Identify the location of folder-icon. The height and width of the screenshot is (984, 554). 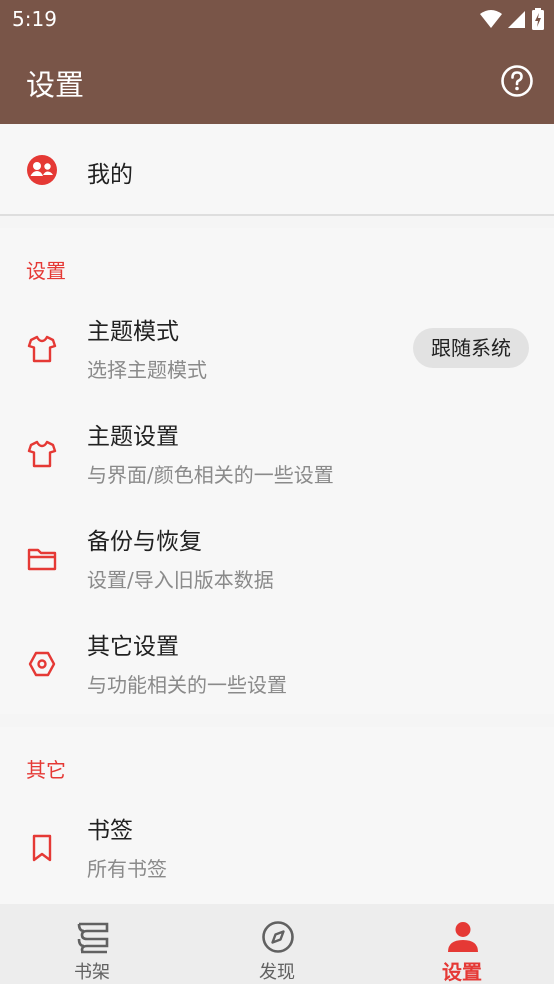
(42, 559).